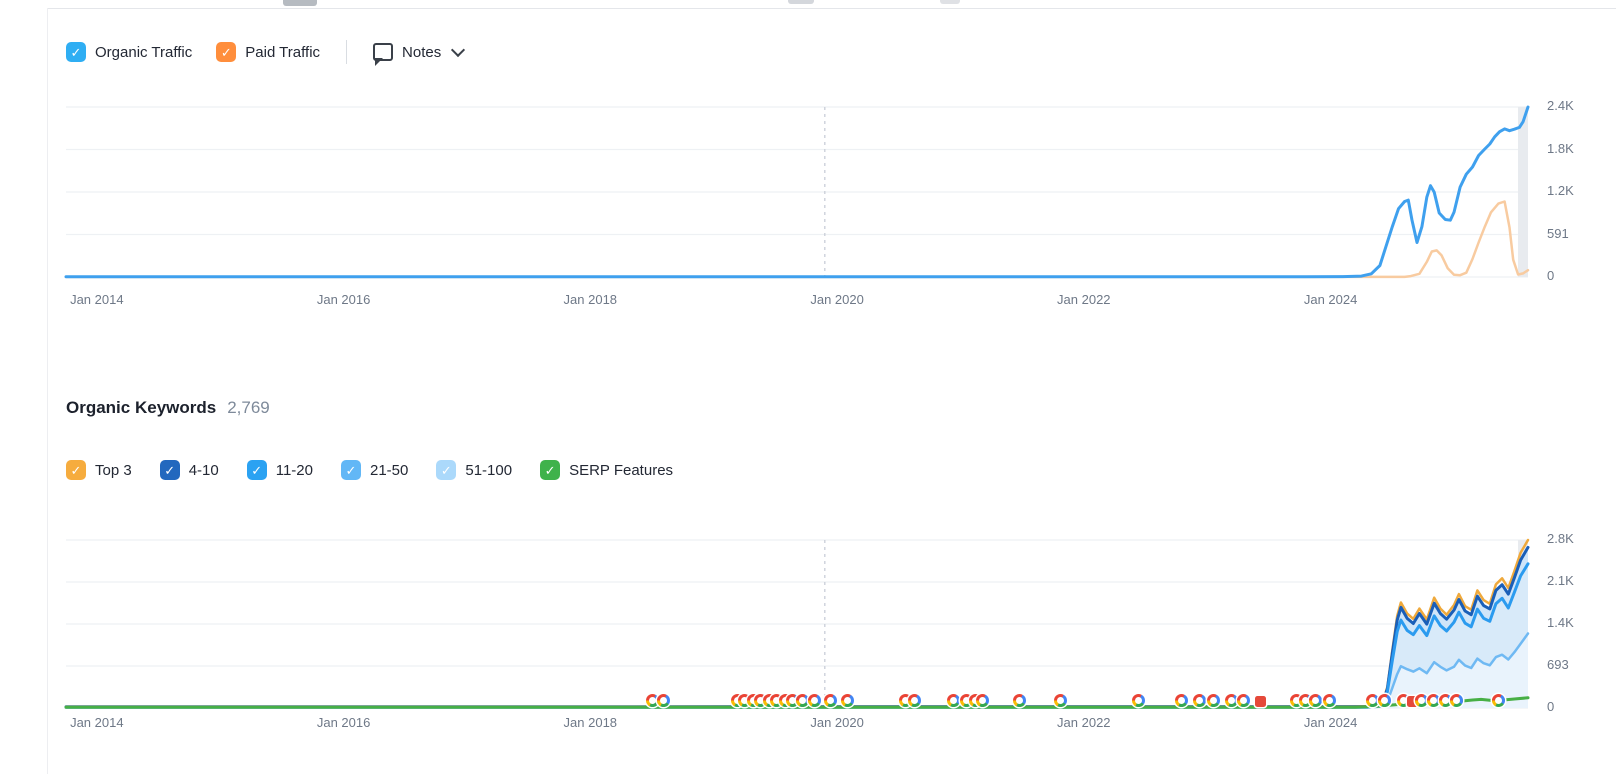  Describe the element at coordinates (383, 54) in the screenshot. I see `notes-speech-bubble-icon` at that location.